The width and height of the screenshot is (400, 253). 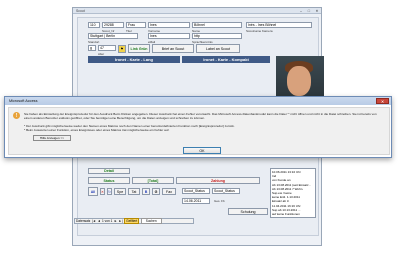 What do you see at coordinates (134, 191) in the screenshot?
I see `tat-field: Tat` at bounding box center [134, 191].